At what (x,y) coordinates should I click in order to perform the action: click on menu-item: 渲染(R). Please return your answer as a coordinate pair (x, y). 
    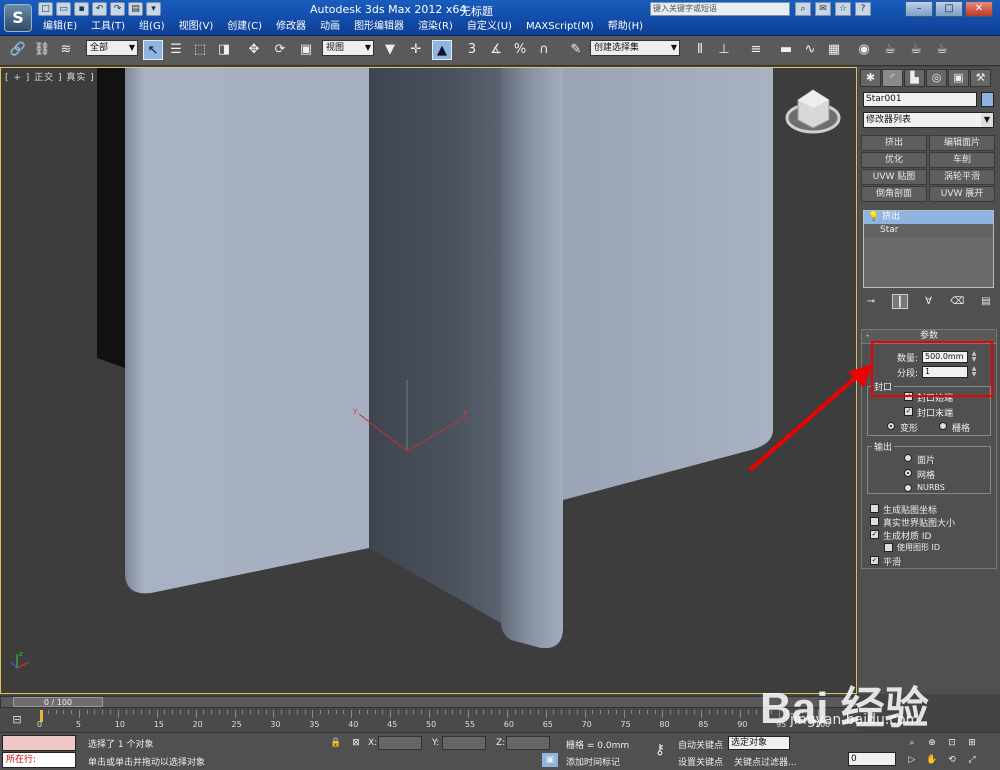
    Looking at the image, I should click on (435, 27).